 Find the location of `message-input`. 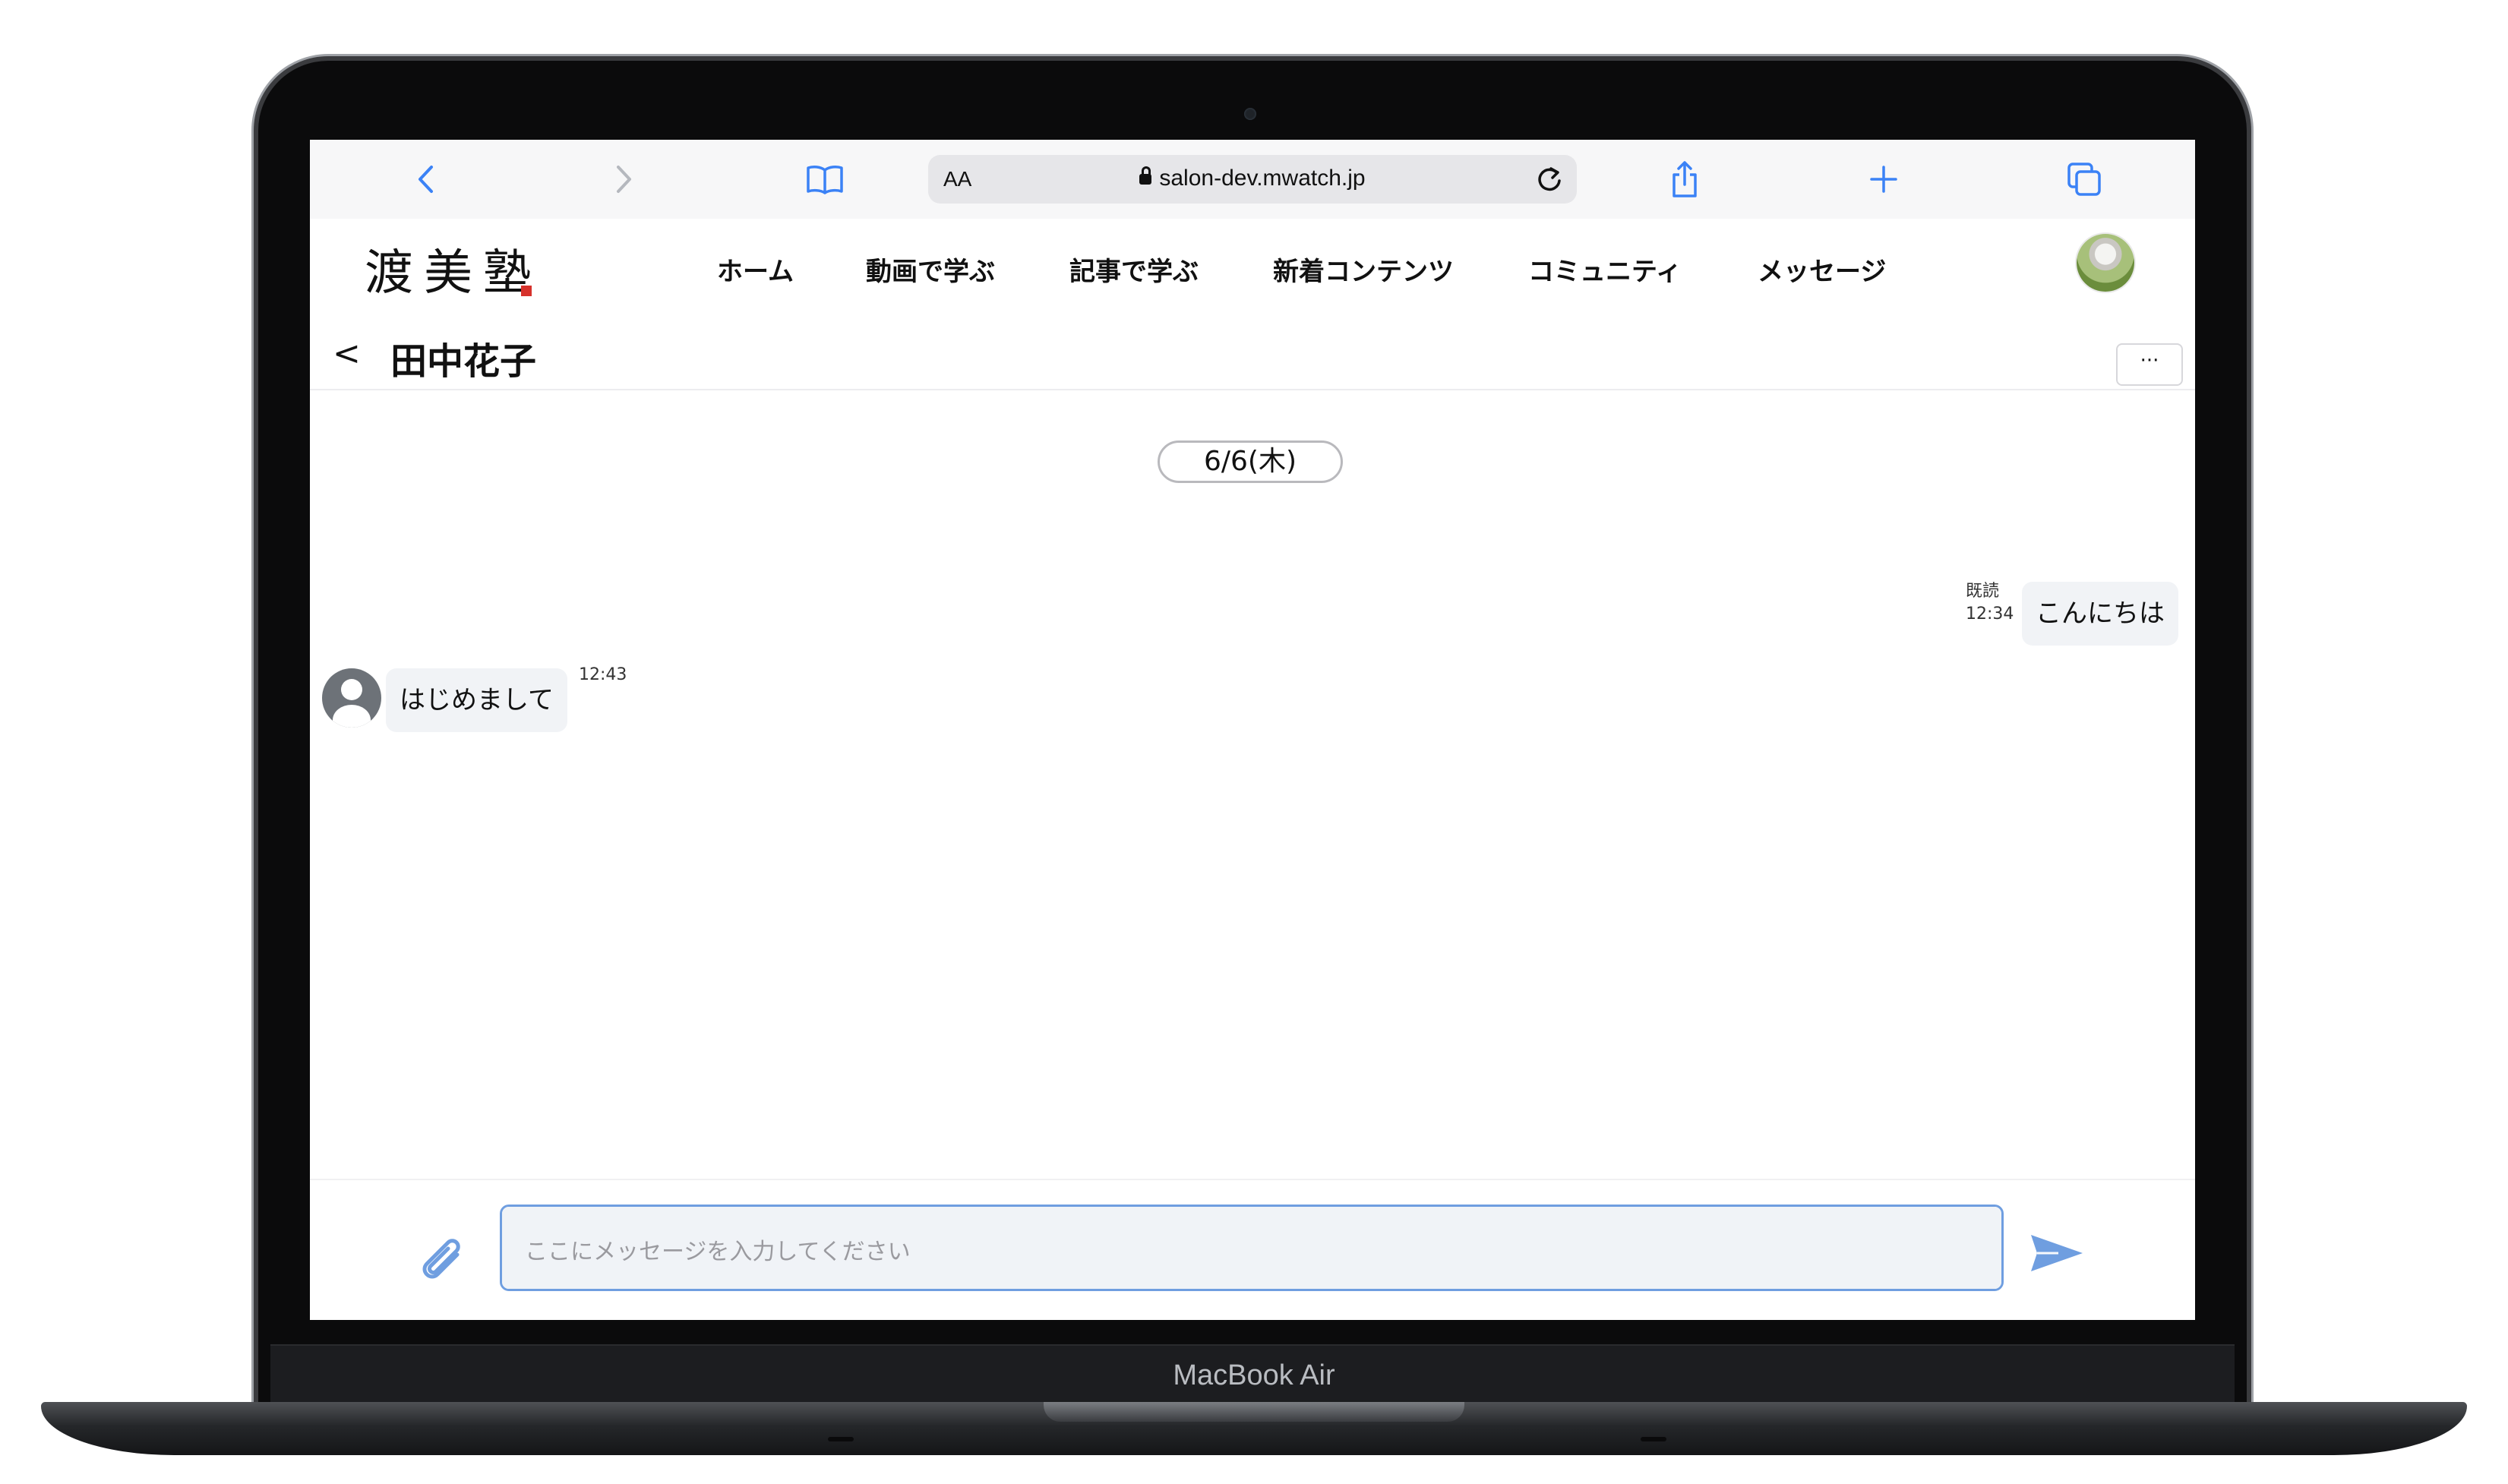

message-input is located at coordinates (1252, 1248).